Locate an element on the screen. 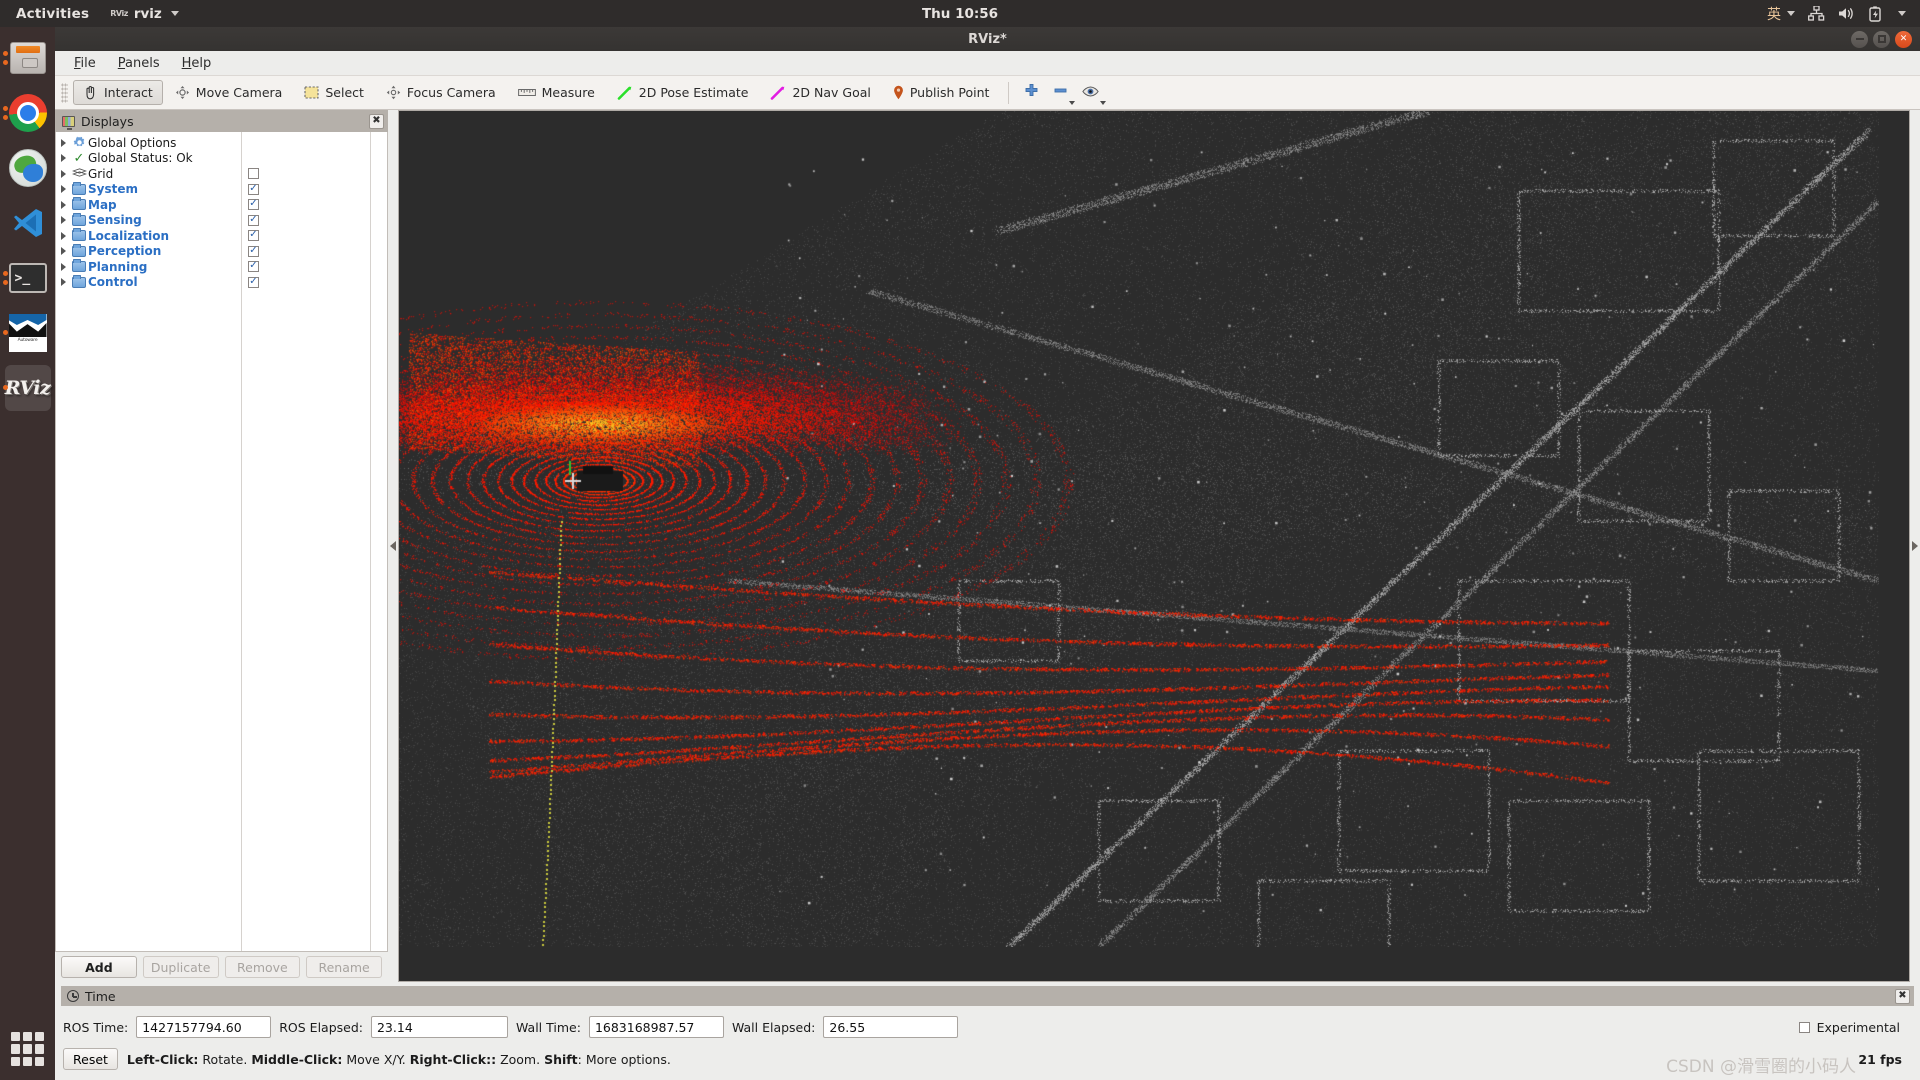  tool-measure: Measure is located at coordinates (556, 92).